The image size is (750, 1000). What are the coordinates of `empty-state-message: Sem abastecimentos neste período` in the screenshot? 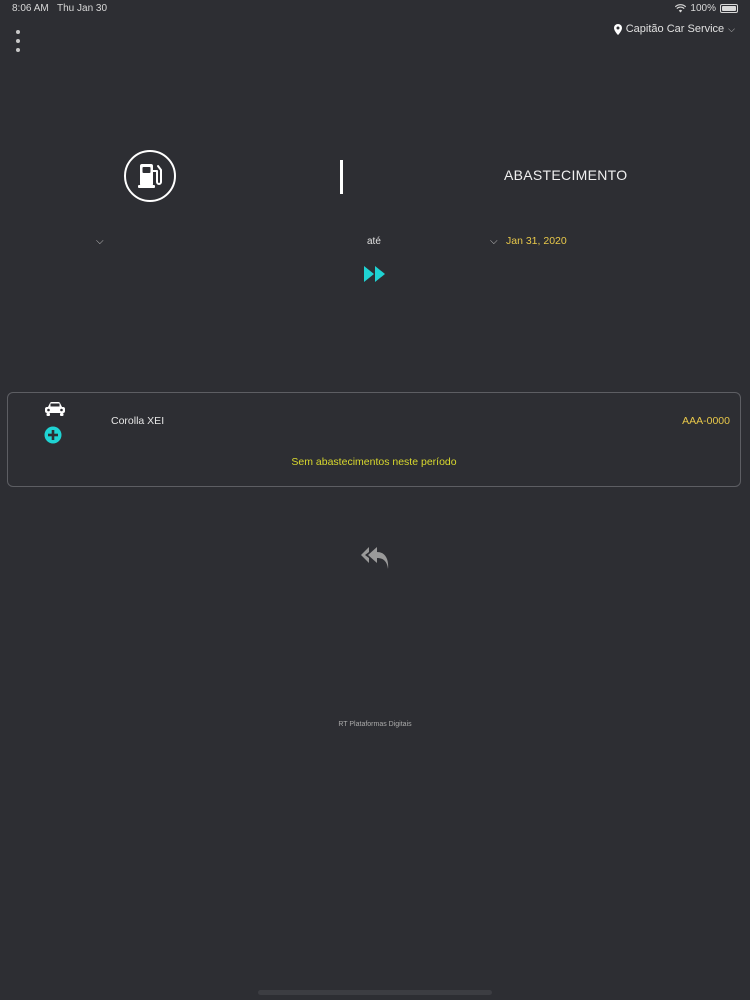 It's located at (374, 462).